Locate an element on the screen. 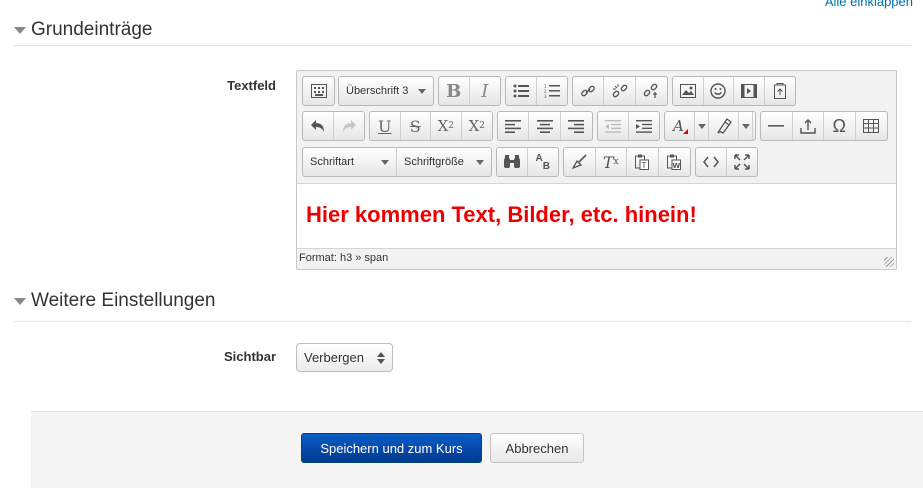 The image size is (923, 488). special-char-icon: Ω is located at coordinates (840, 126).